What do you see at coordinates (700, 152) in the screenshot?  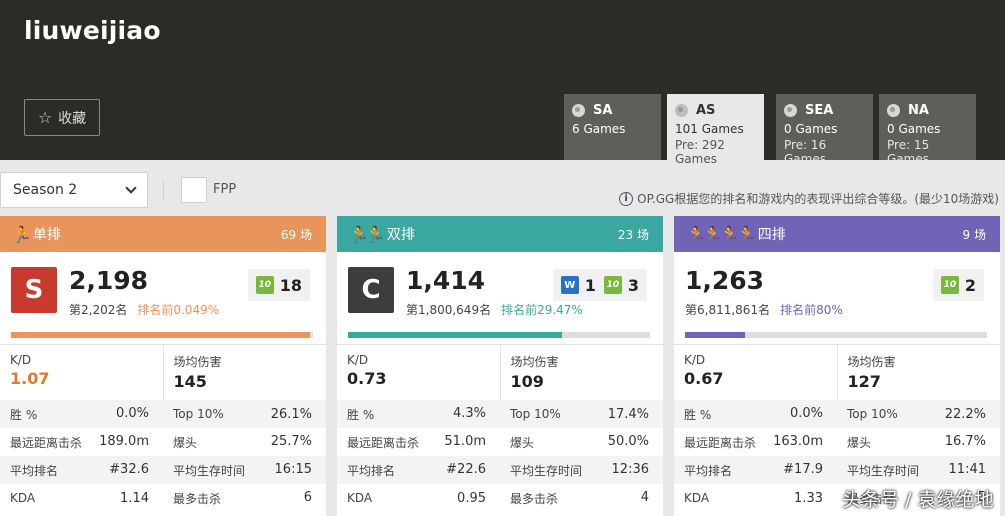 I see `region-pre-games: Pre: 292 Games` at bounding box center [700, 152].